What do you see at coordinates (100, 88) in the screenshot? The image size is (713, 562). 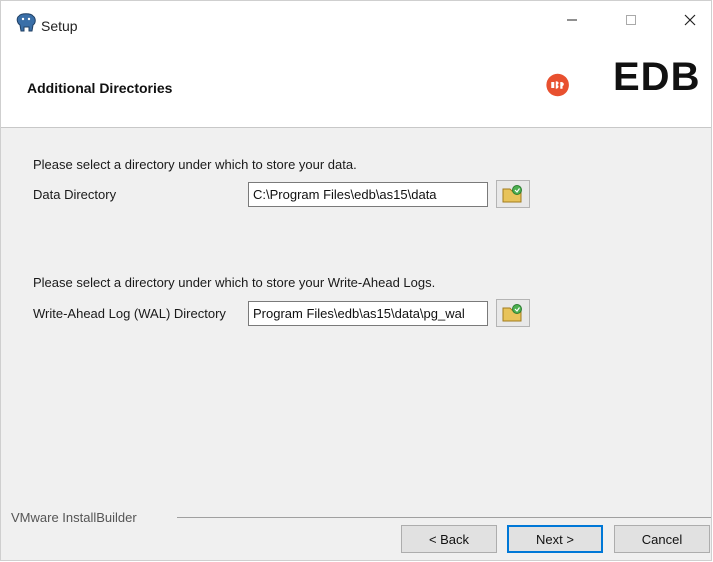 I see `page-title: Additional Directories` at bounding box center [100, 88].